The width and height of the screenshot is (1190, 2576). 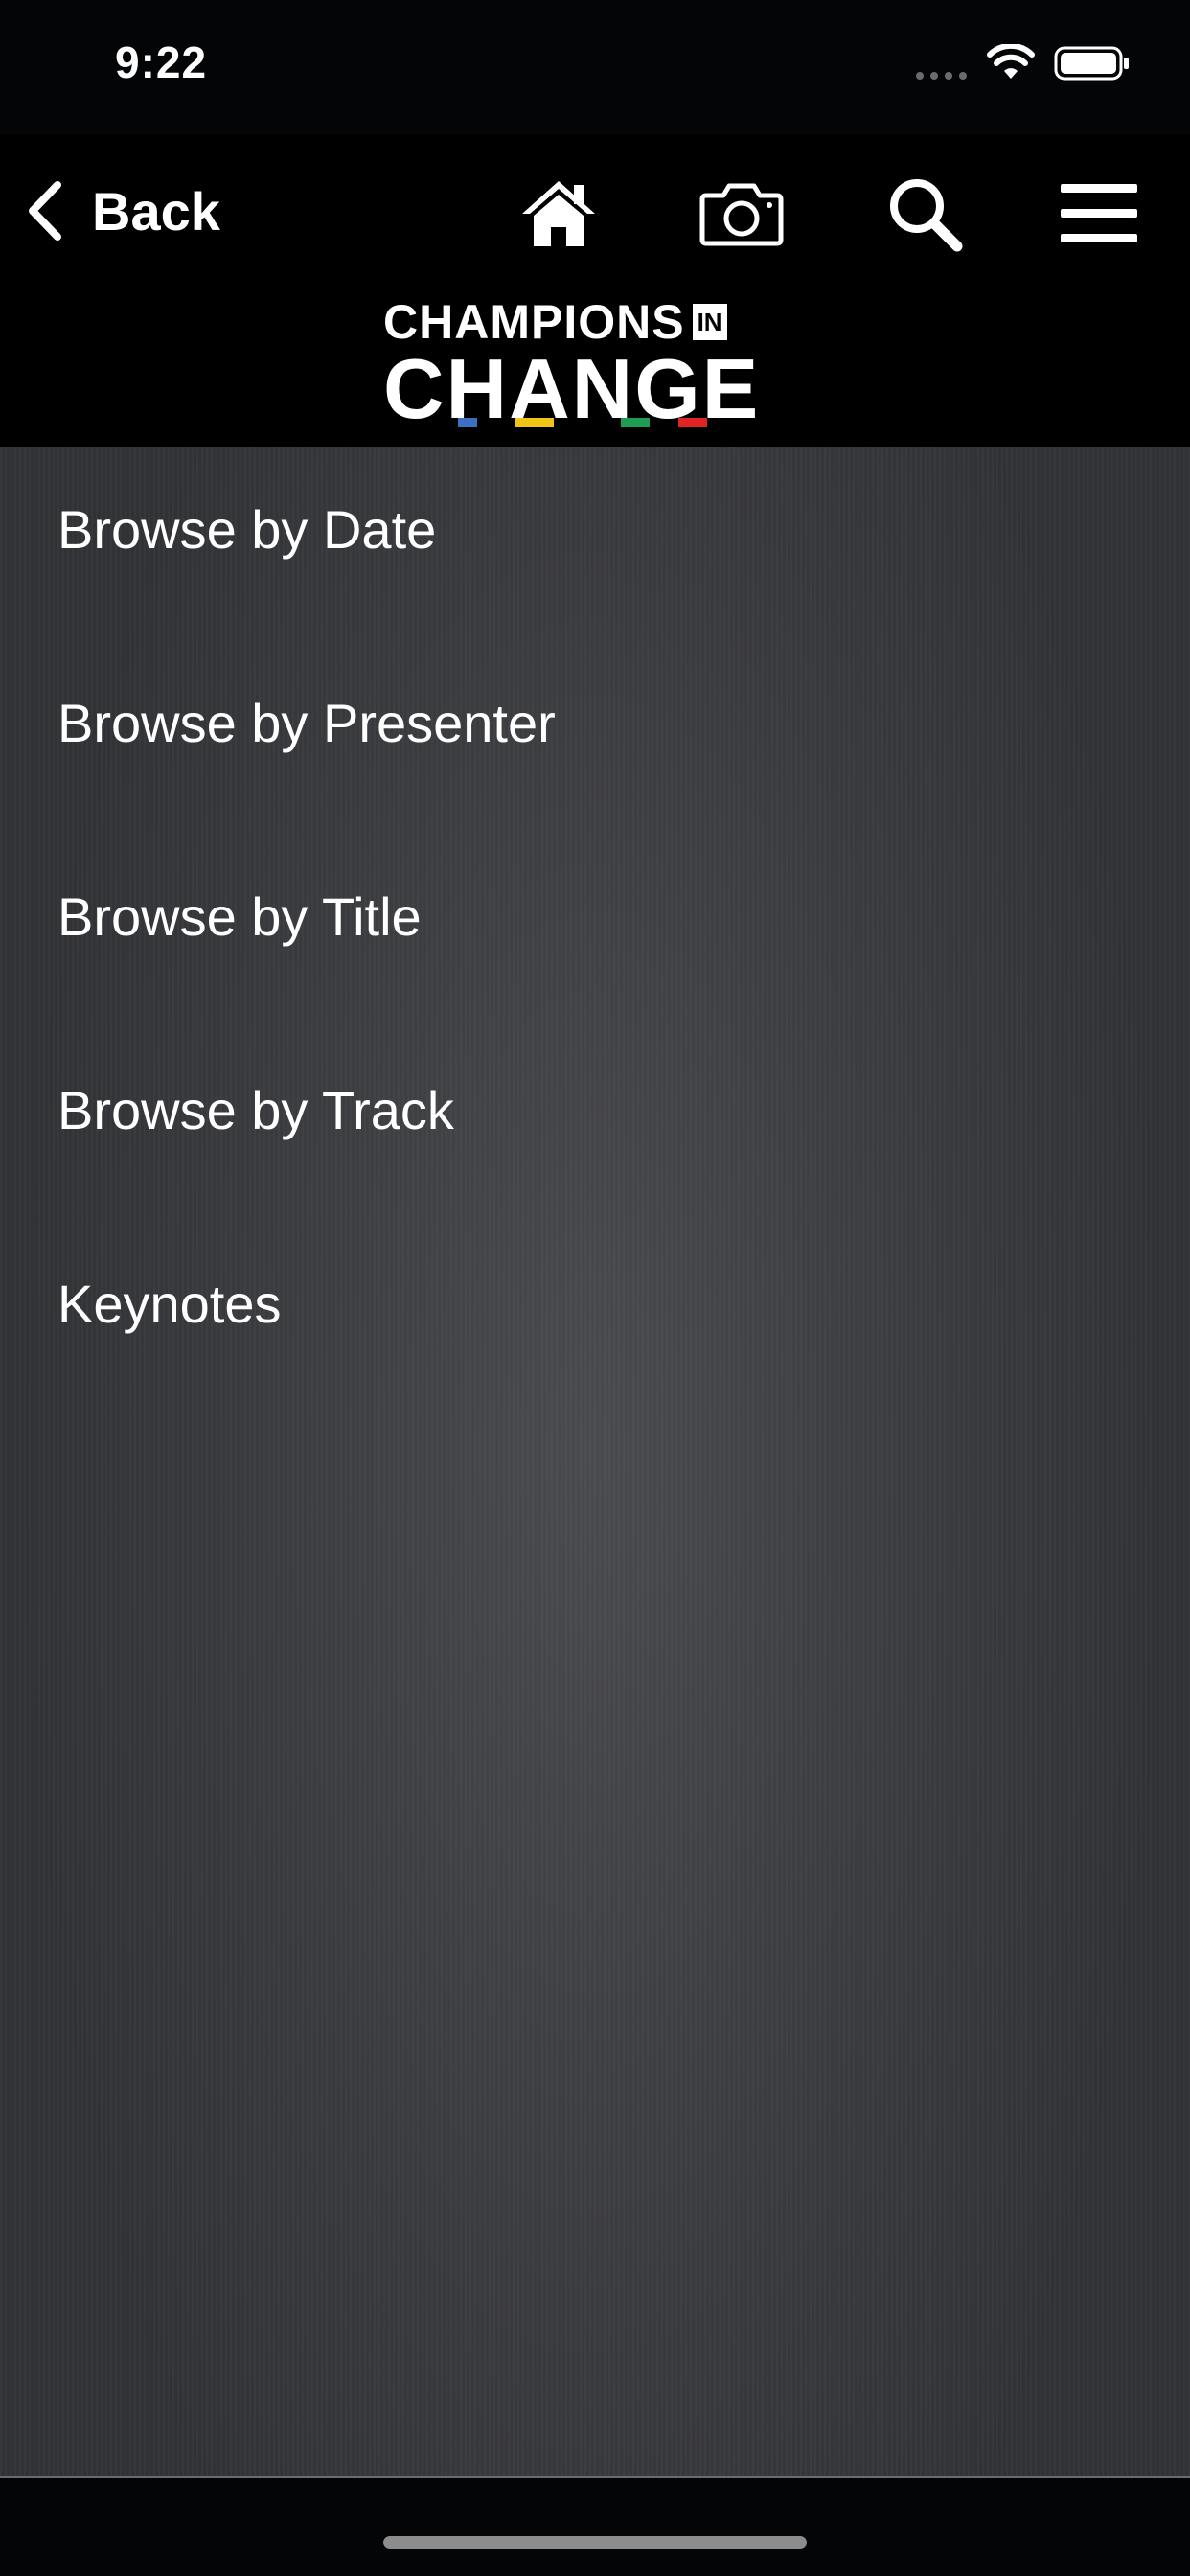 I want to click on menu-item-browse-by-date: Browse by Date, so click(x=595, y=543).